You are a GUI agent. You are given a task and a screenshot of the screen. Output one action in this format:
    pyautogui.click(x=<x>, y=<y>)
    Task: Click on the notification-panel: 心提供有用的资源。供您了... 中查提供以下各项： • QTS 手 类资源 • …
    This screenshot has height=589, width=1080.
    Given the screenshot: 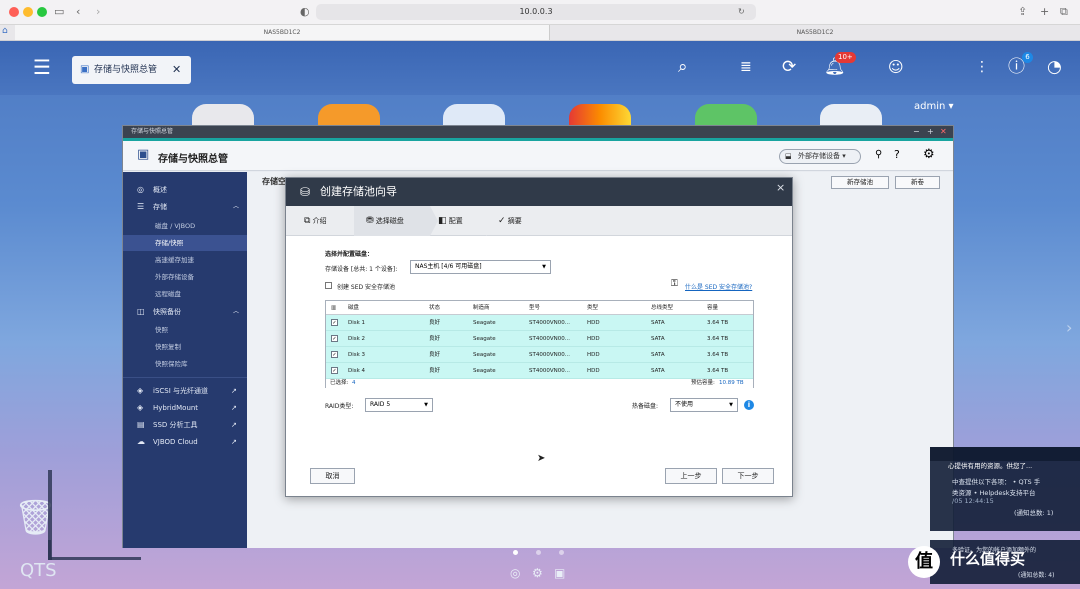 What is the action you would take?
    pyautogui.click(x=1005, y=489)
    